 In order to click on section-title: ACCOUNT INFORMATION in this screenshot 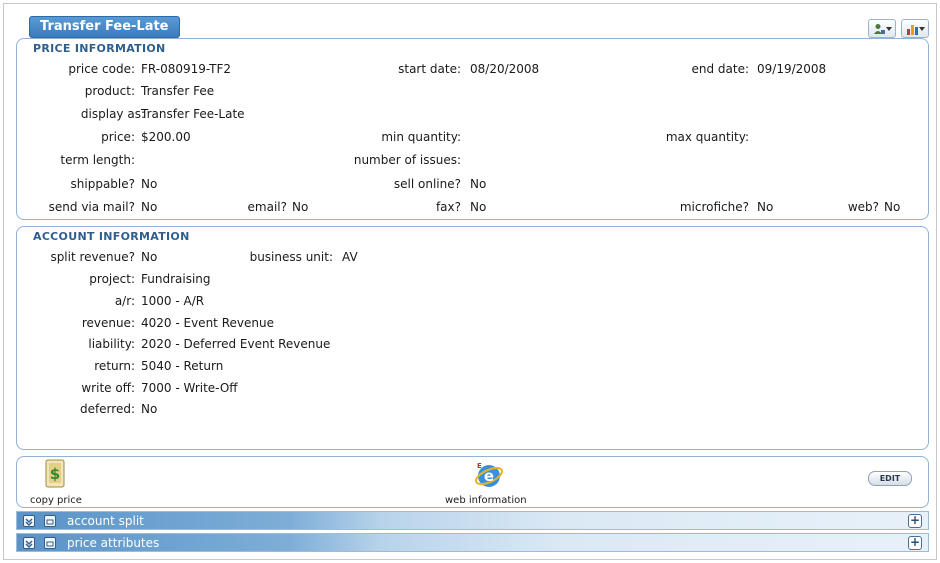, I will do `click(111, 236)`.